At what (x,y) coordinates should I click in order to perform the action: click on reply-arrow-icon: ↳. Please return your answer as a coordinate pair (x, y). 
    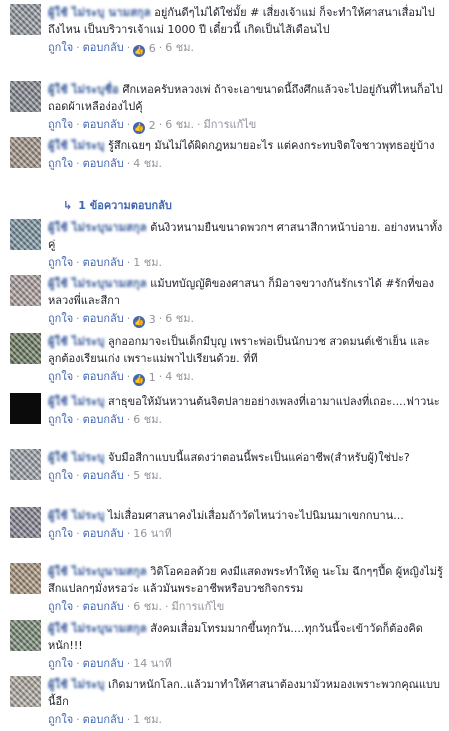
    Looking at the image, I should click on (68, 205).